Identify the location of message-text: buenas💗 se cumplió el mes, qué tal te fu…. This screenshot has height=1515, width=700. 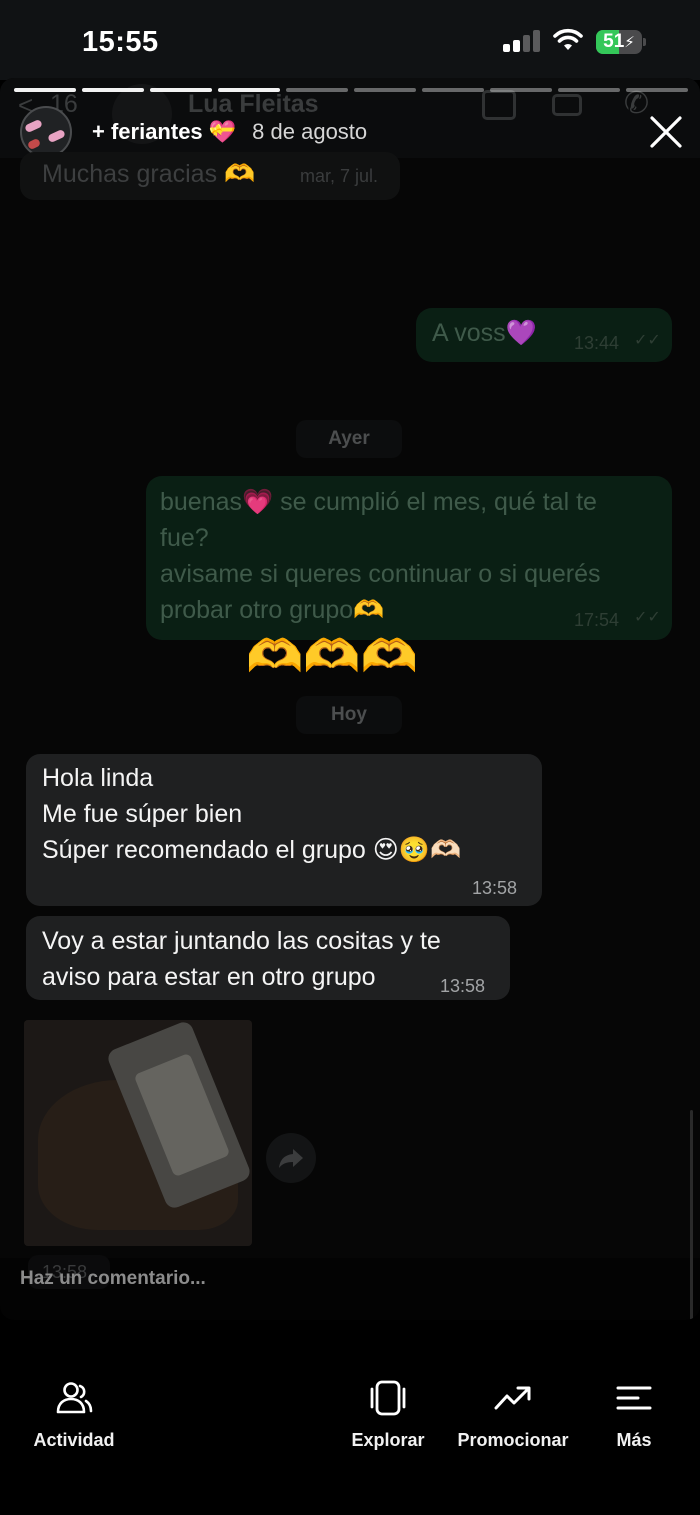
(380, 556).